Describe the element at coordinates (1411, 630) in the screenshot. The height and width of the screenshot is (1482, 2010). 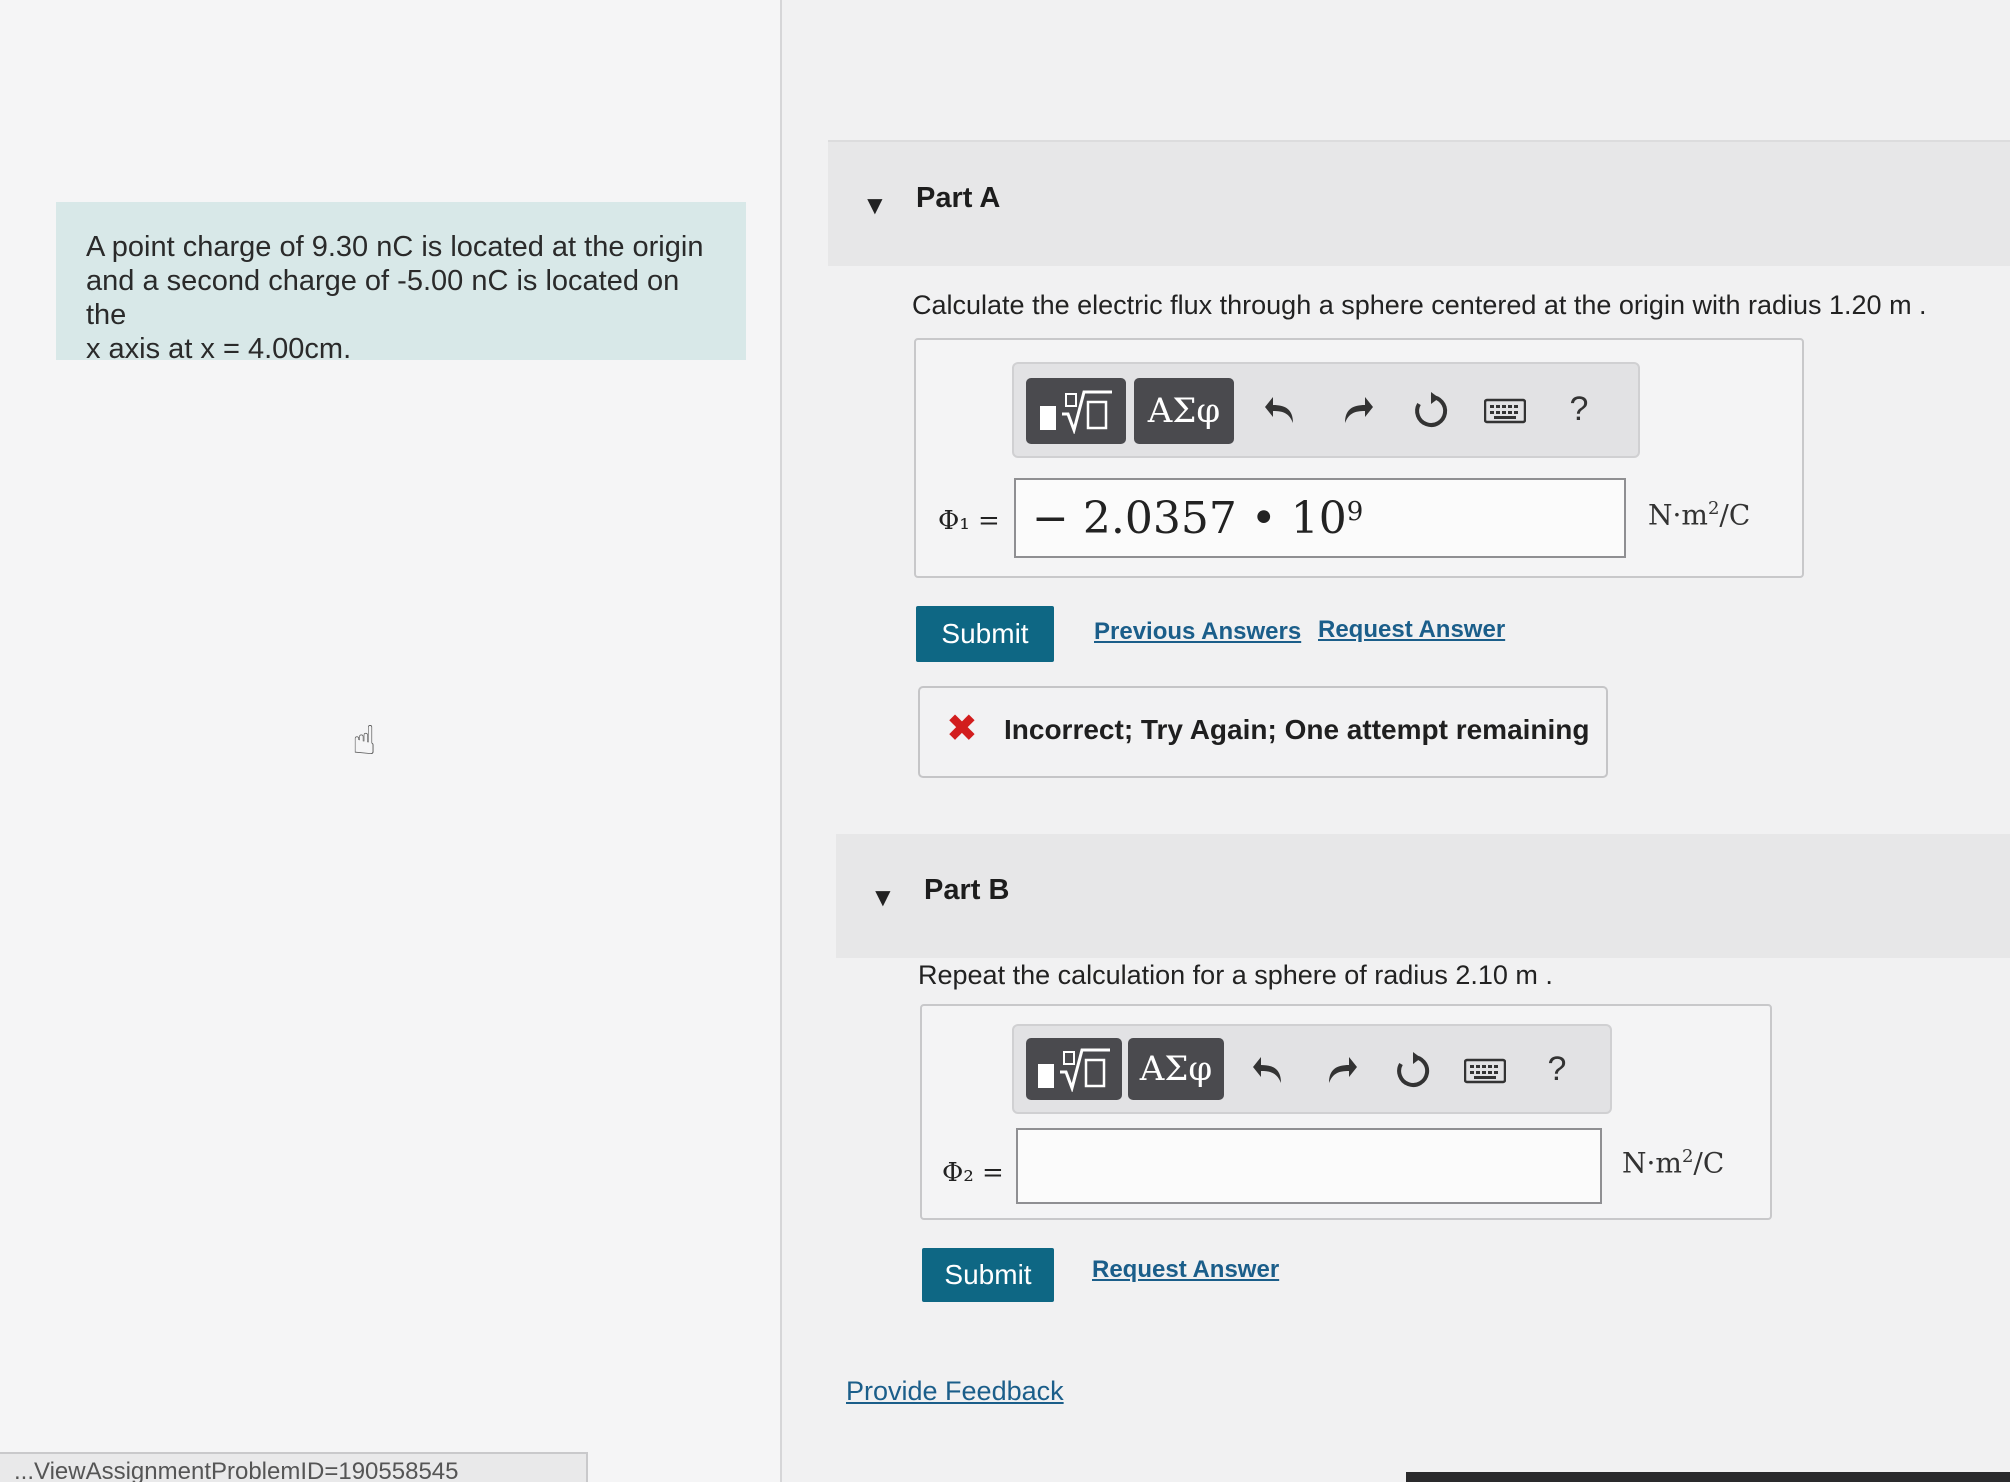
I see `part-a-request-answer-link: Request Answer` at that location.